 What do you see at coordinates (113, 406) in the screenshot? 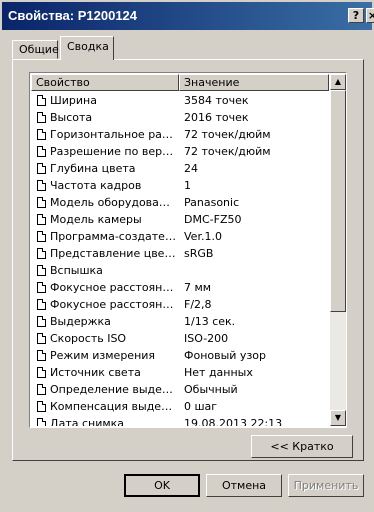
I see `property-name: Компенсация выдержки` at bounding box center [113, 406].